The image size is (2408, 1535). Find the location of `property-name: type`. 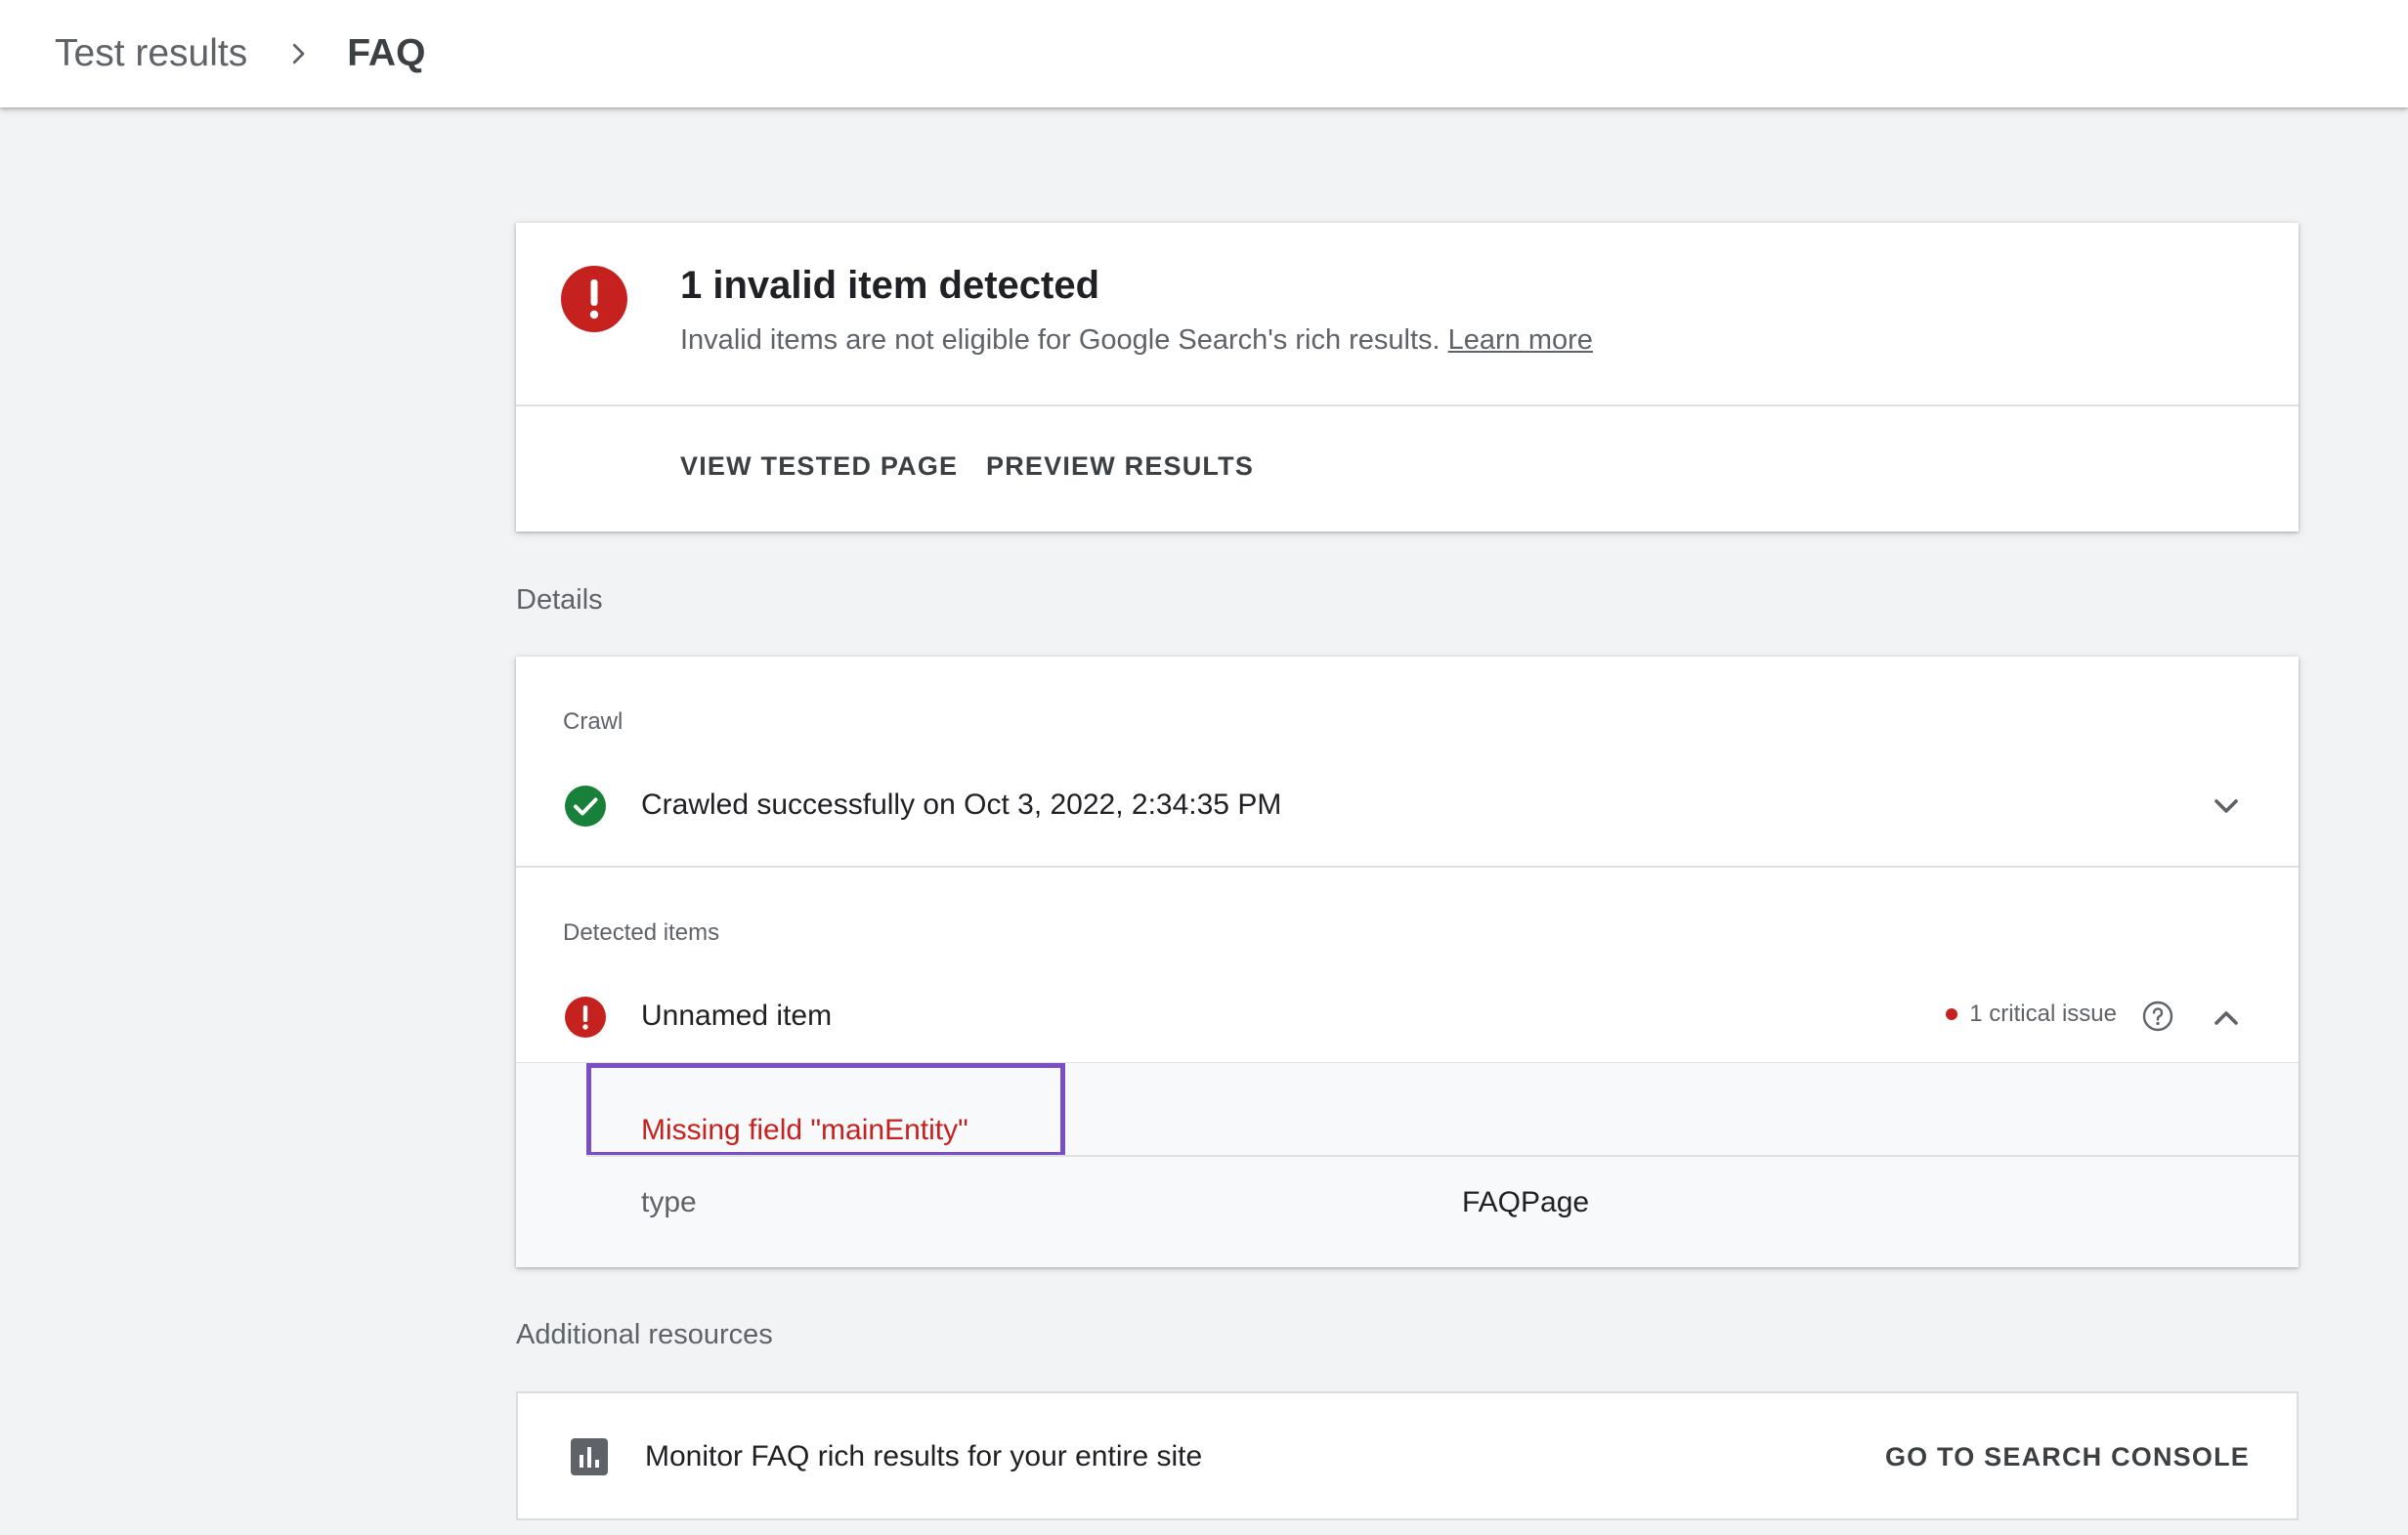

property-name: type is located at coordinates (669, 1202).